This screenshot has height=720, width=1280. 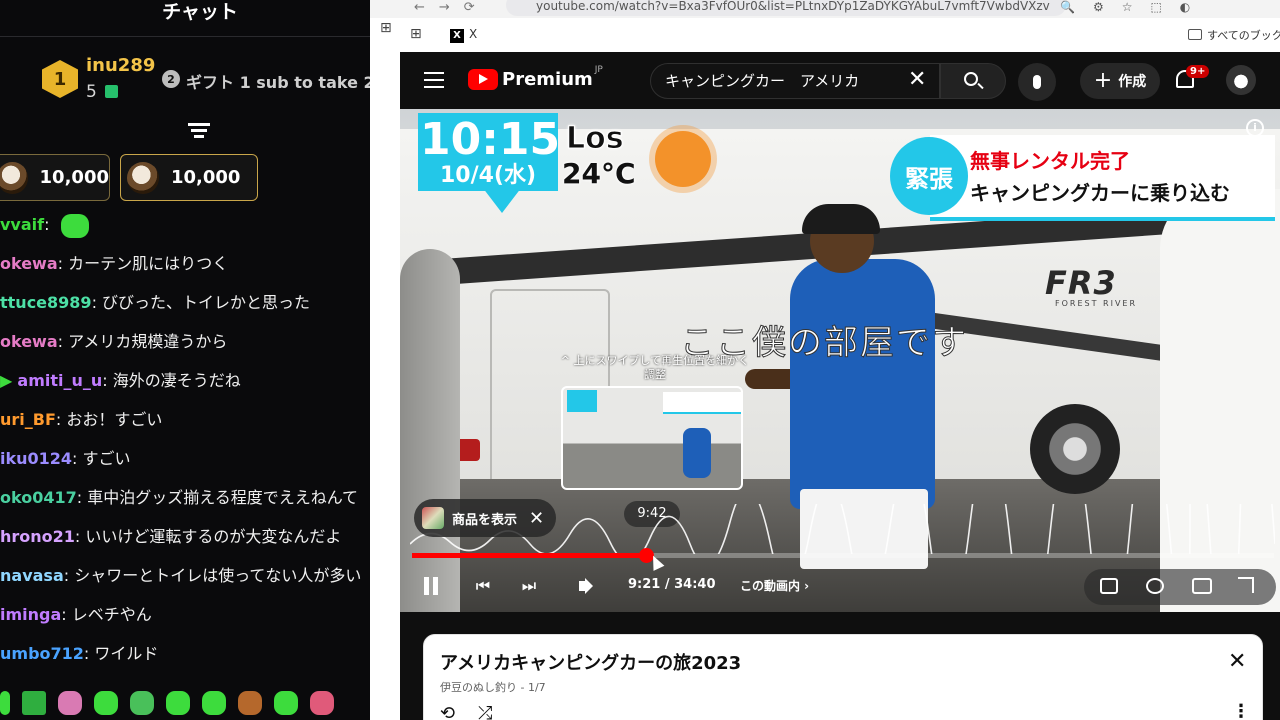 What do you see at coordinates (485, 711) in the screenshot?
I see `shuffle-icon: ⤮` at bounding box center [485, 711].